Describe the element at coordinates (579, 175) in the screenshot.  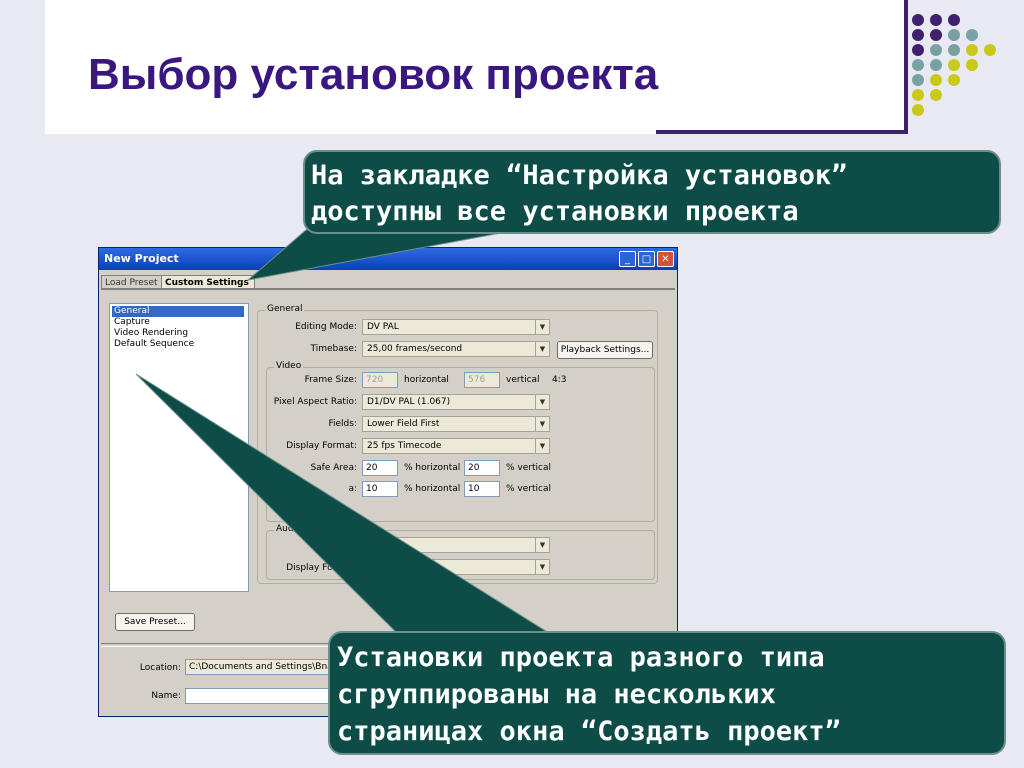
I see `top-callout-line-1: На закладке “Настройка установок”` at that location.